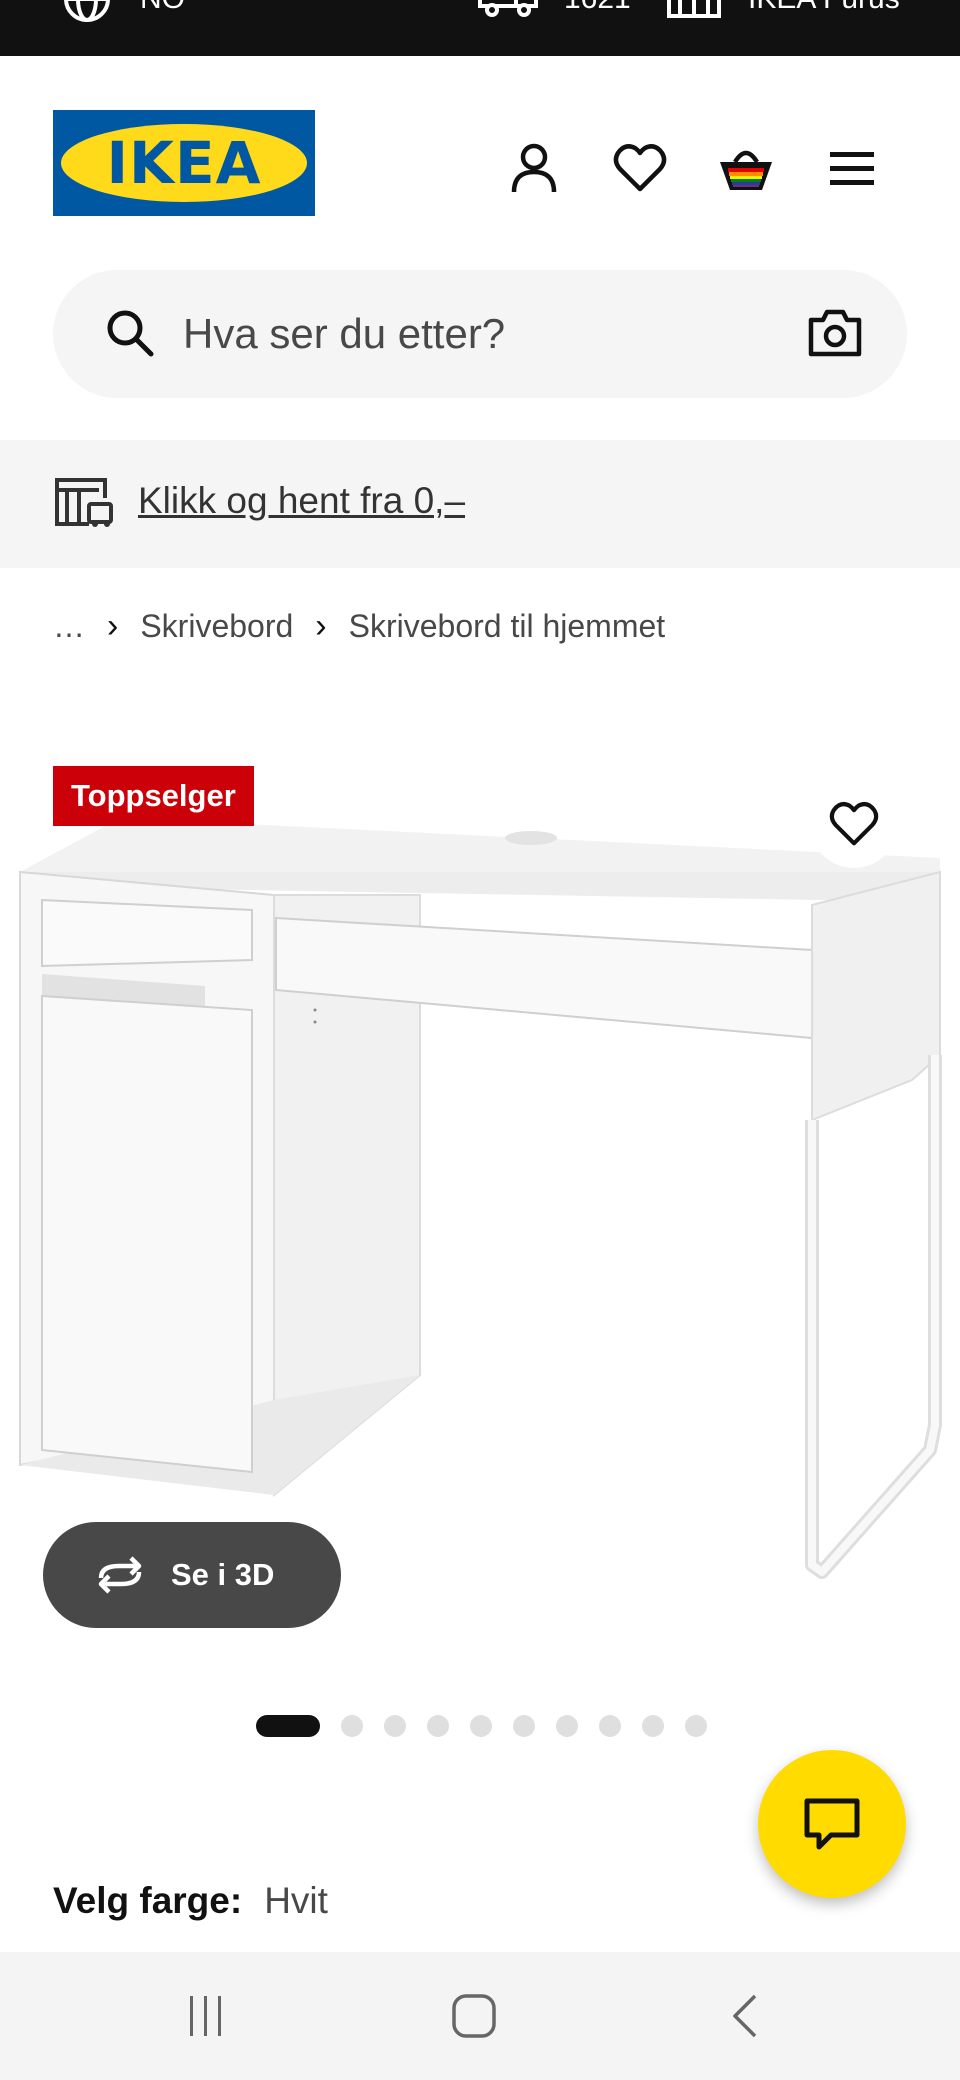 This screenshot has height=2080, width=960. I want to click on store-icon, so click(694, 9).